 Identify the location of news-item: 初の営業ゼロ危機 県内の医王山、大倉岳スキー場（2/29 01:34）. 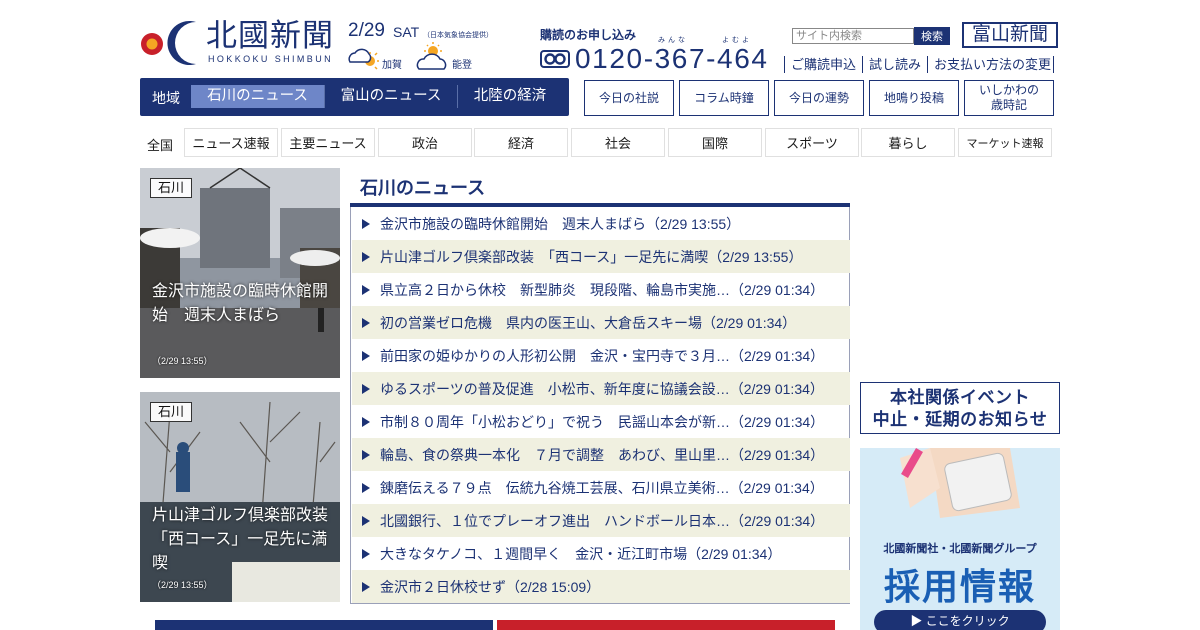
(601, 322).